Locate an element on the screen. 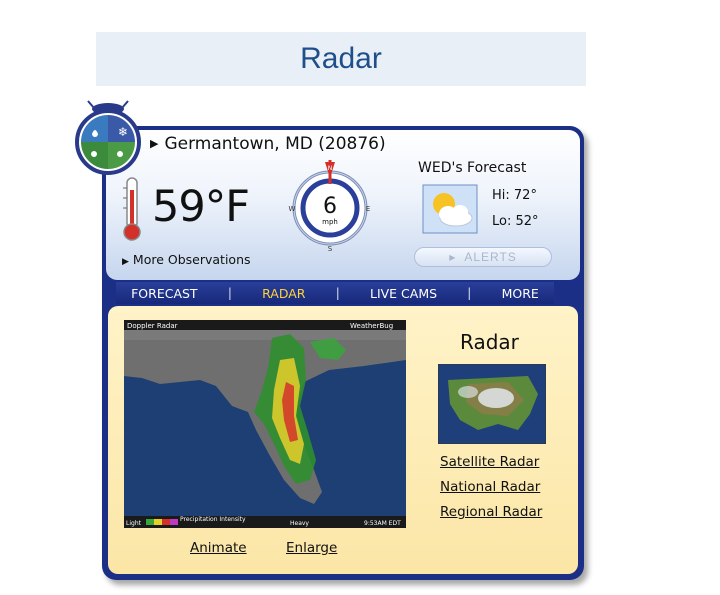  weatherbug-logo-icon: ❄ is located at coordinates (108, 137).